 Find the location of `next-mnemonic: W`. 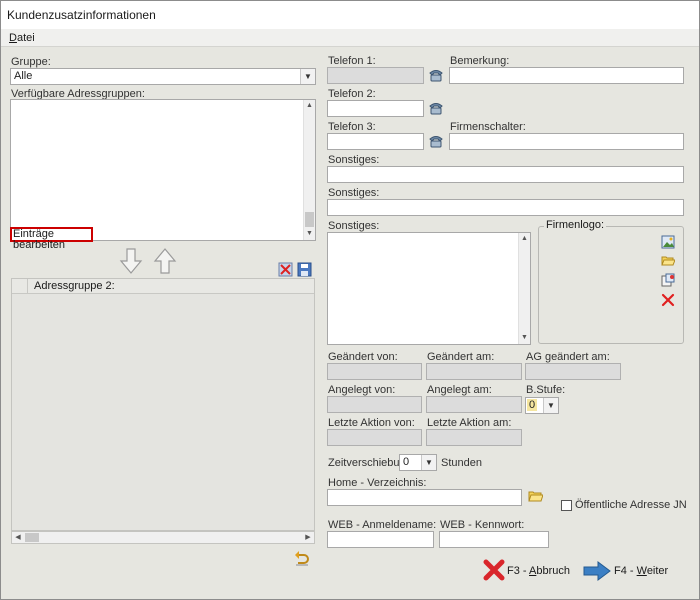

next-mnemonic: W is located at coordinates (641, 571).